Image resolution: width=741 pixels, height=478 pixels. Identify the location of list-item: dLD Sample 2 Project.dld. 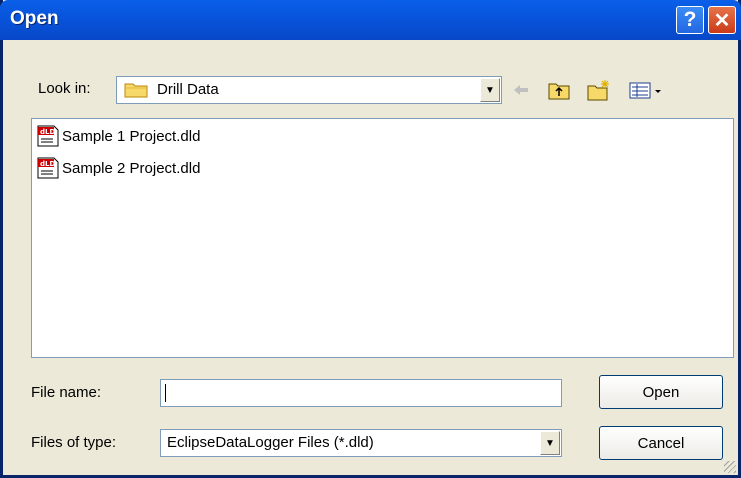
(118, 168).